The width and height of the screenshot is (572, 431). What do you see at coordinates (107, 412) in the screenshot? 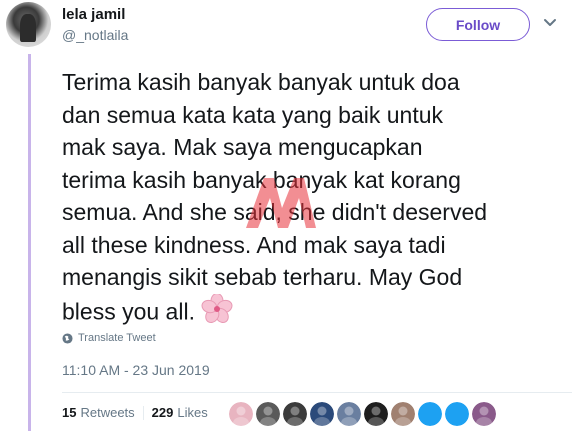
I see `retweets-label: Retweets` at bounding box center [107, 412].